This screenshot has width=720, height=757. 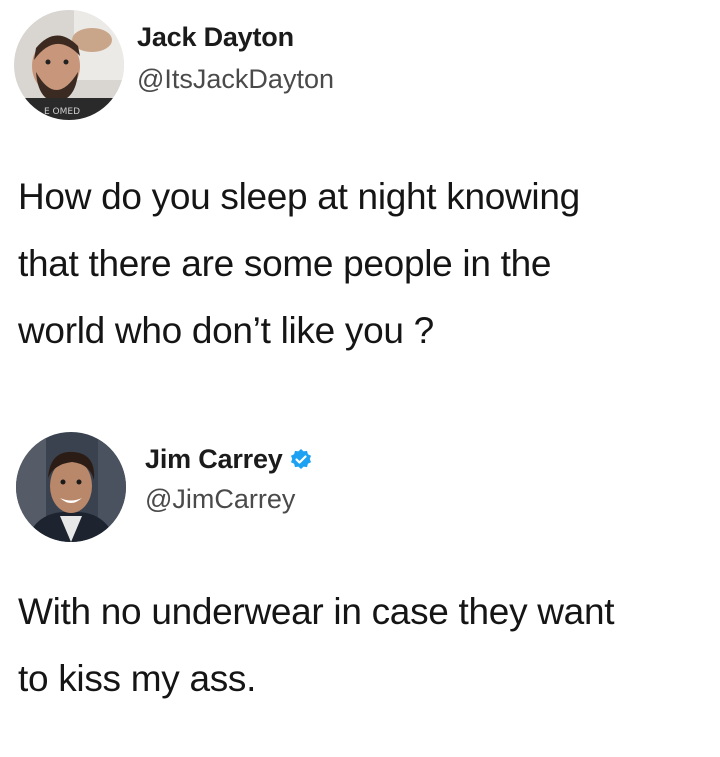 I want to click on author-name: Jack Dayton, so click(x=215, y=37).